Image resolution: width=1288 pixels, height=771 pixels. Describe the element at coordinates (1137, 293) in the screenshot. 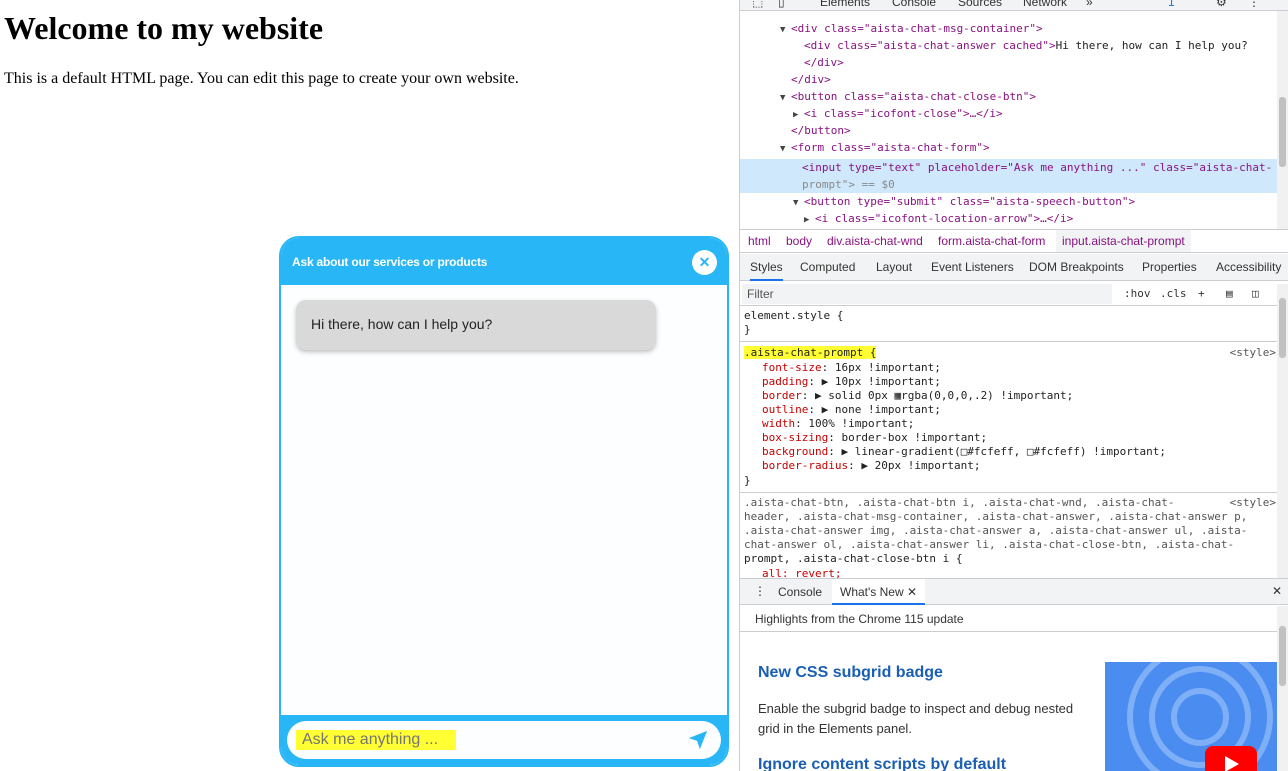

I see `hov-button: :hov` at that location.